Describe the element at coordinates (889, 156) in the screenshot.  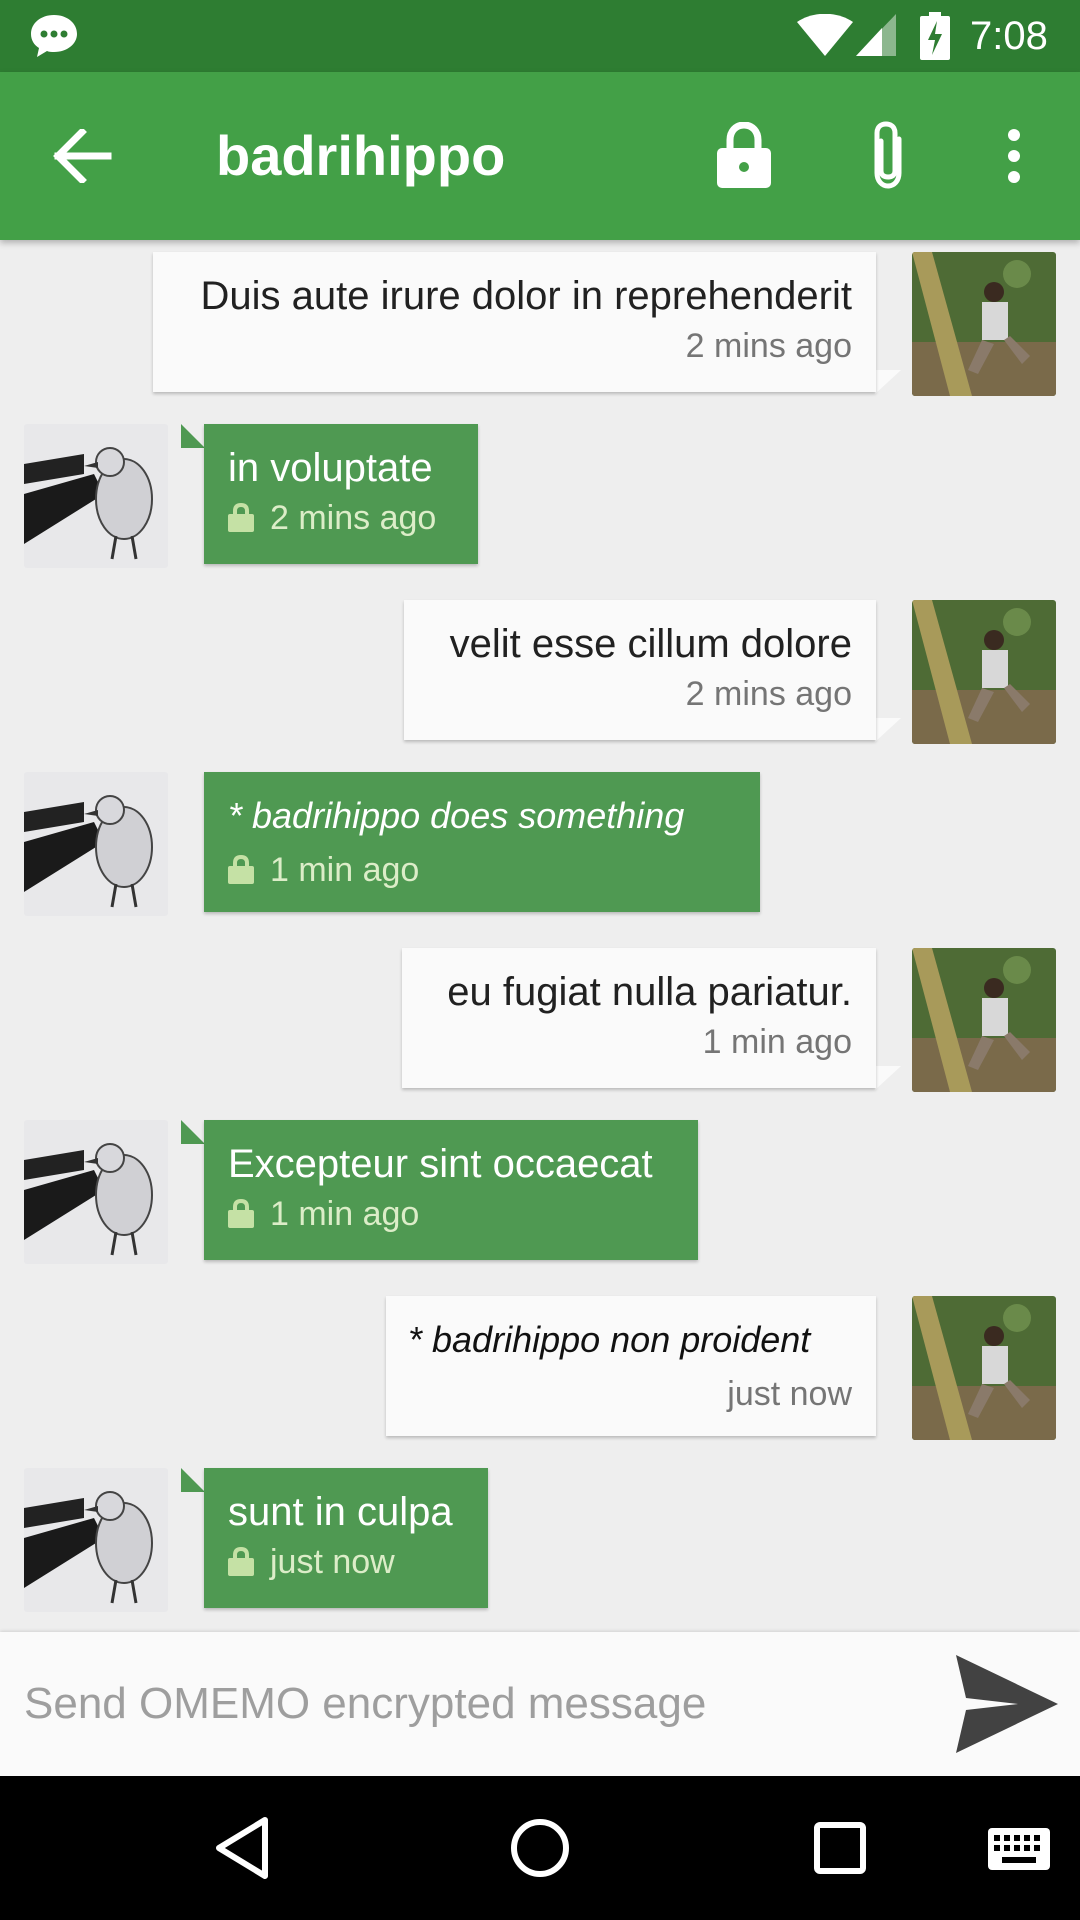
I see `attach-icon` at that location.